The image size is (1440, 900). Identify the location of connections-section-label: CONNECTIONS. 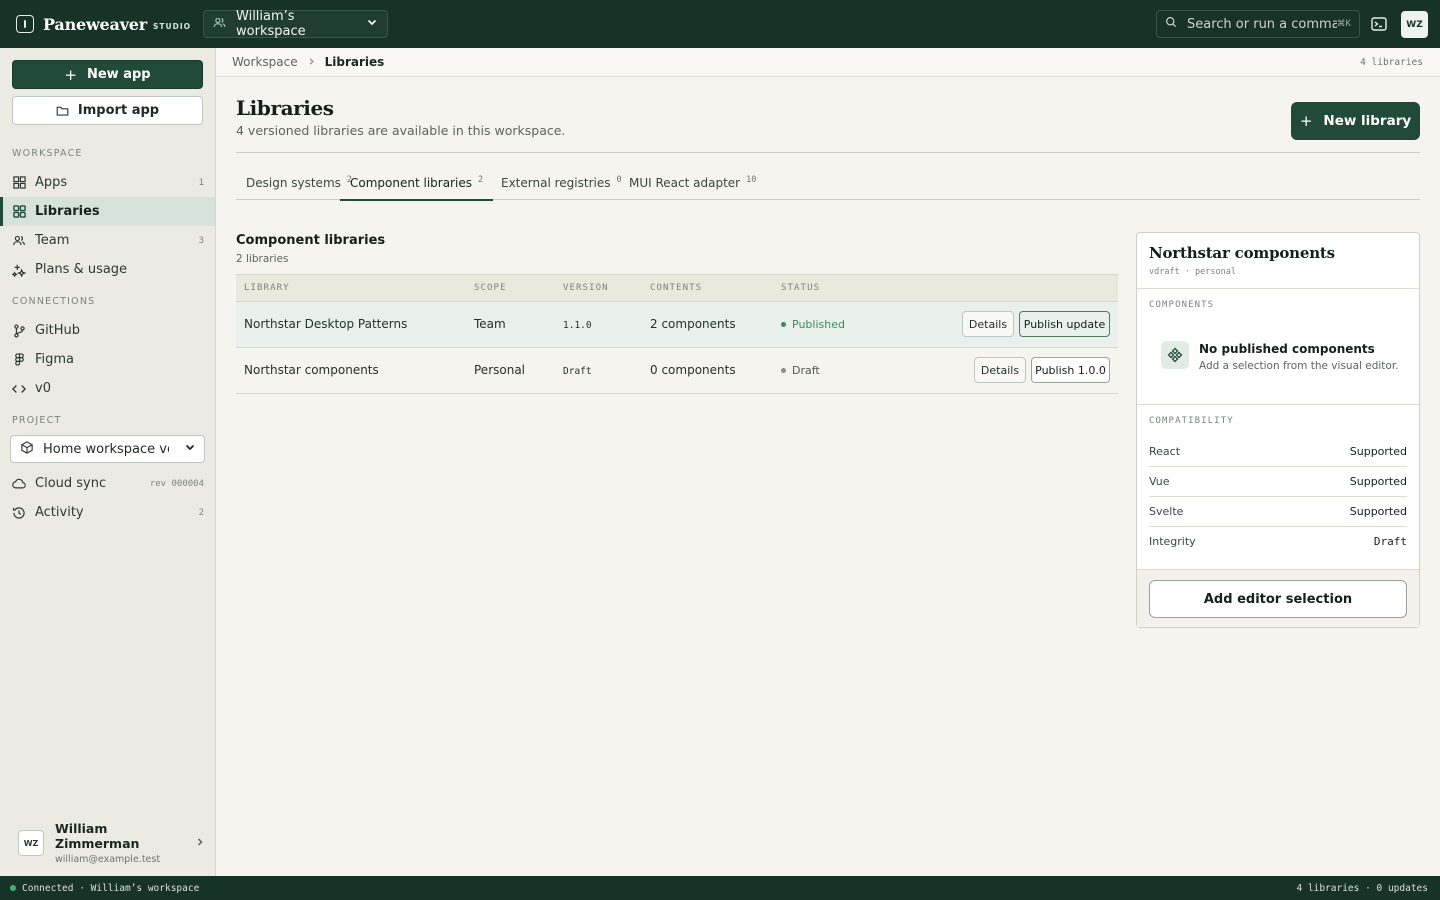
(54, 301).